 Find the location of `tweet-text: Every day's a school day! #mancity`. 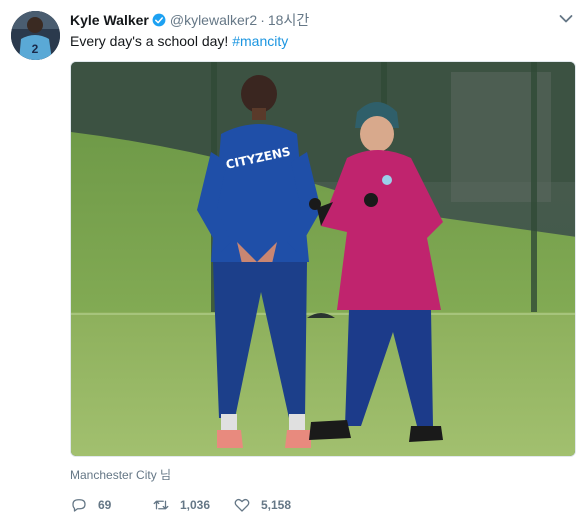

tweet-text: Every day's a school day! #mancity is located at coordinates (179, 41).